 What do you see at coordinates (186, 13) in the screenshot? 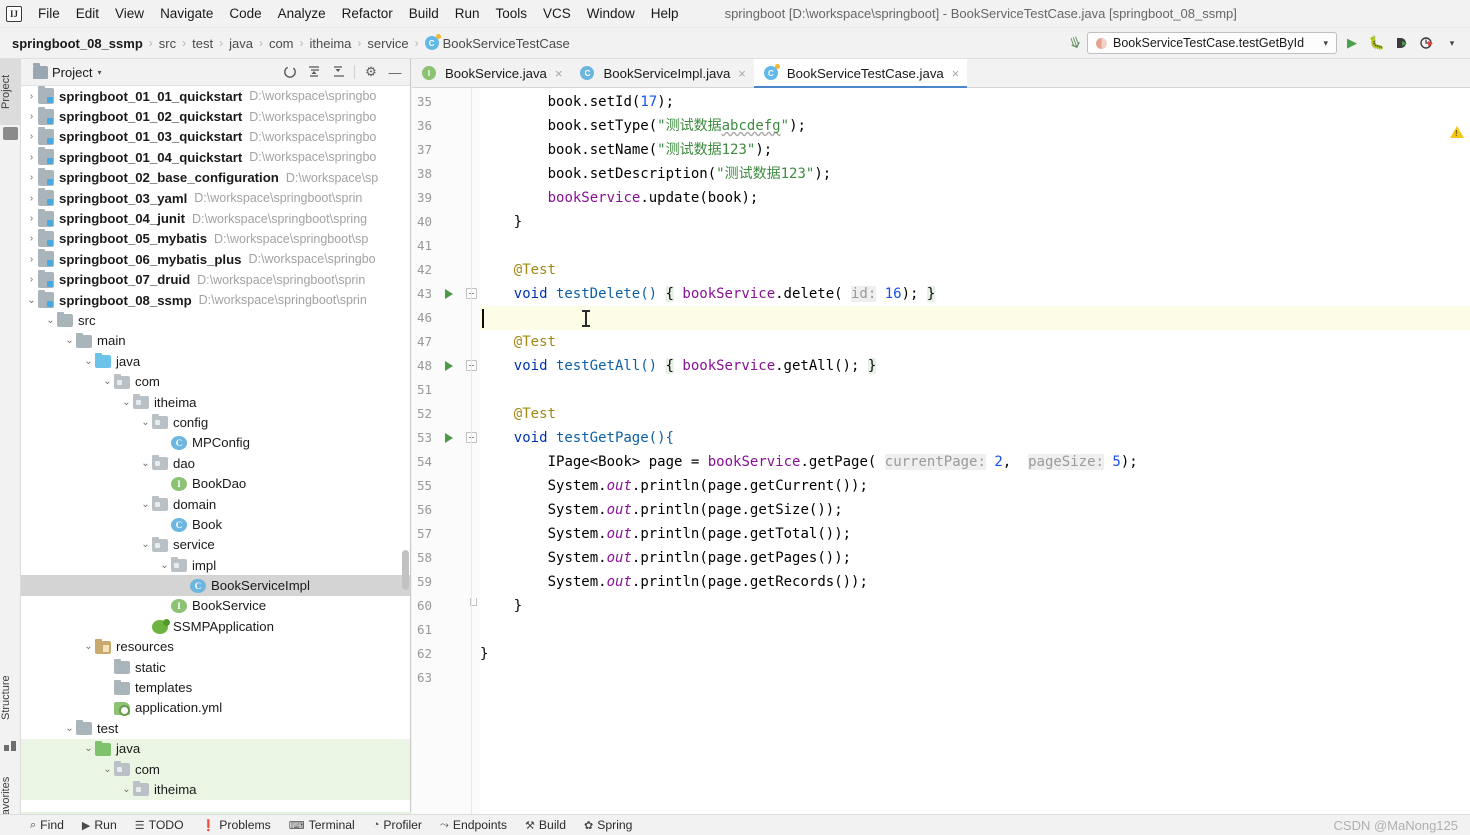
I see `menu-navigate: Navigate` at bounding box center [186, 13].